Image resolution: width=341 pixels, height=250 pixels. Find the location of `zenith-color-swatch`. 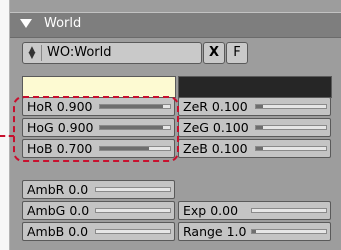

zenith-color-swatch is located at coordinates (255, 87).